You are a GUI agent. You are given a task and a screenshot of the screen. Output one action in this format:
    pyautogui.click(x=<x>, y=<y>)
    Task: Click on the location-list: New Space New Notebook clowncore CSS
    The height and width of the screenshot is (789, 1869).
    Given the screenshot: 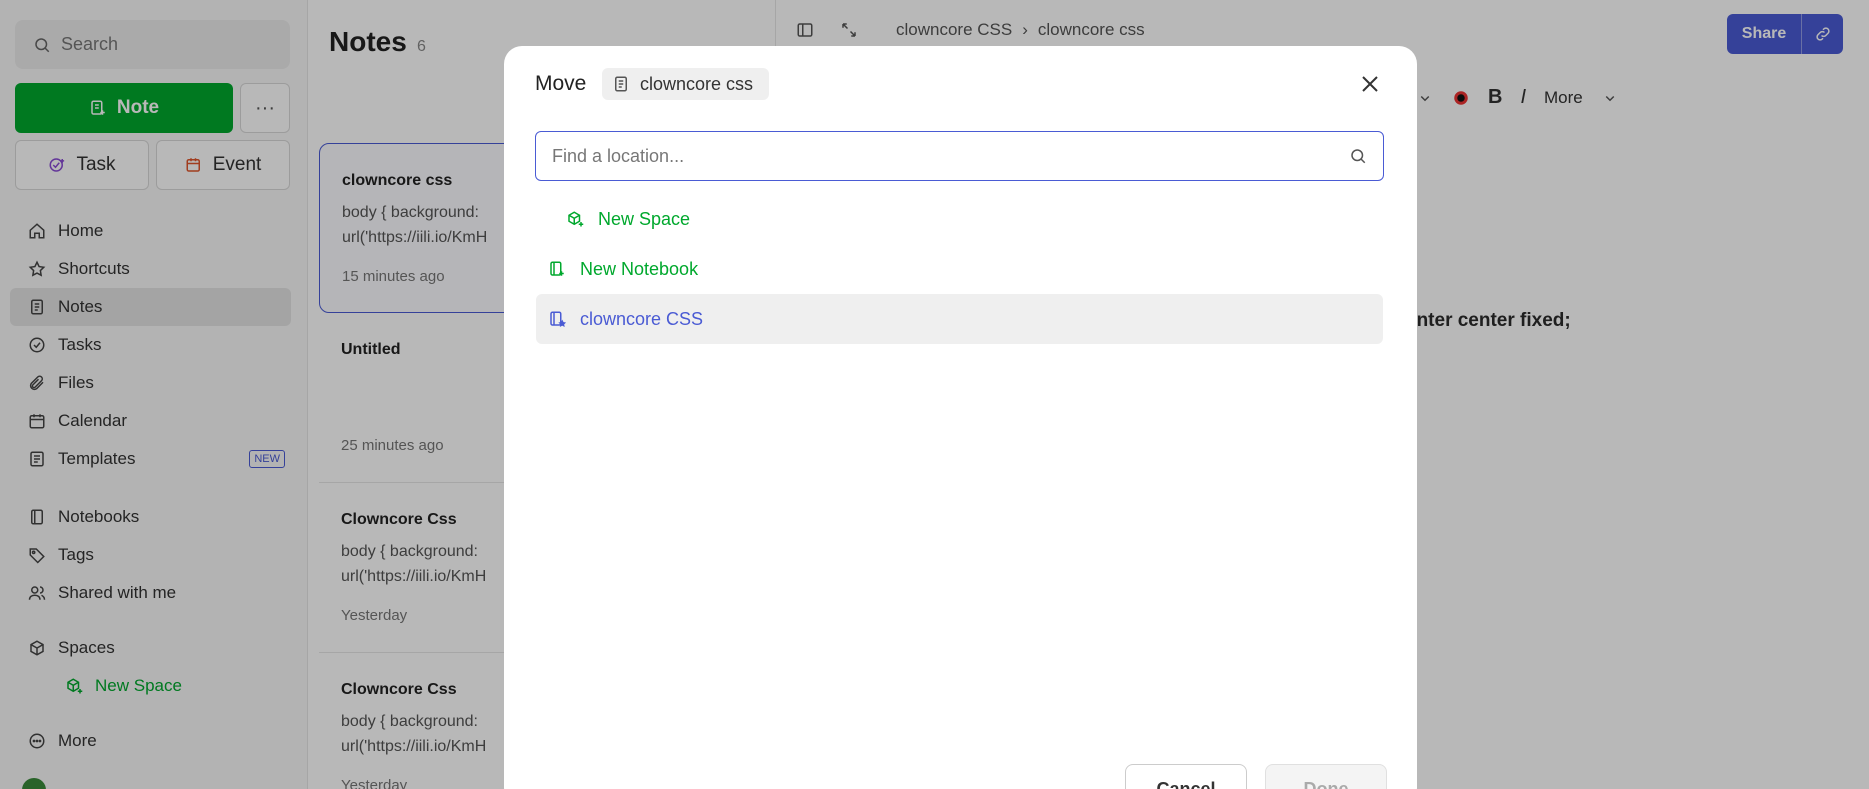 What is the action you would take?
    pyautogui.click(x=959, y=269)
    